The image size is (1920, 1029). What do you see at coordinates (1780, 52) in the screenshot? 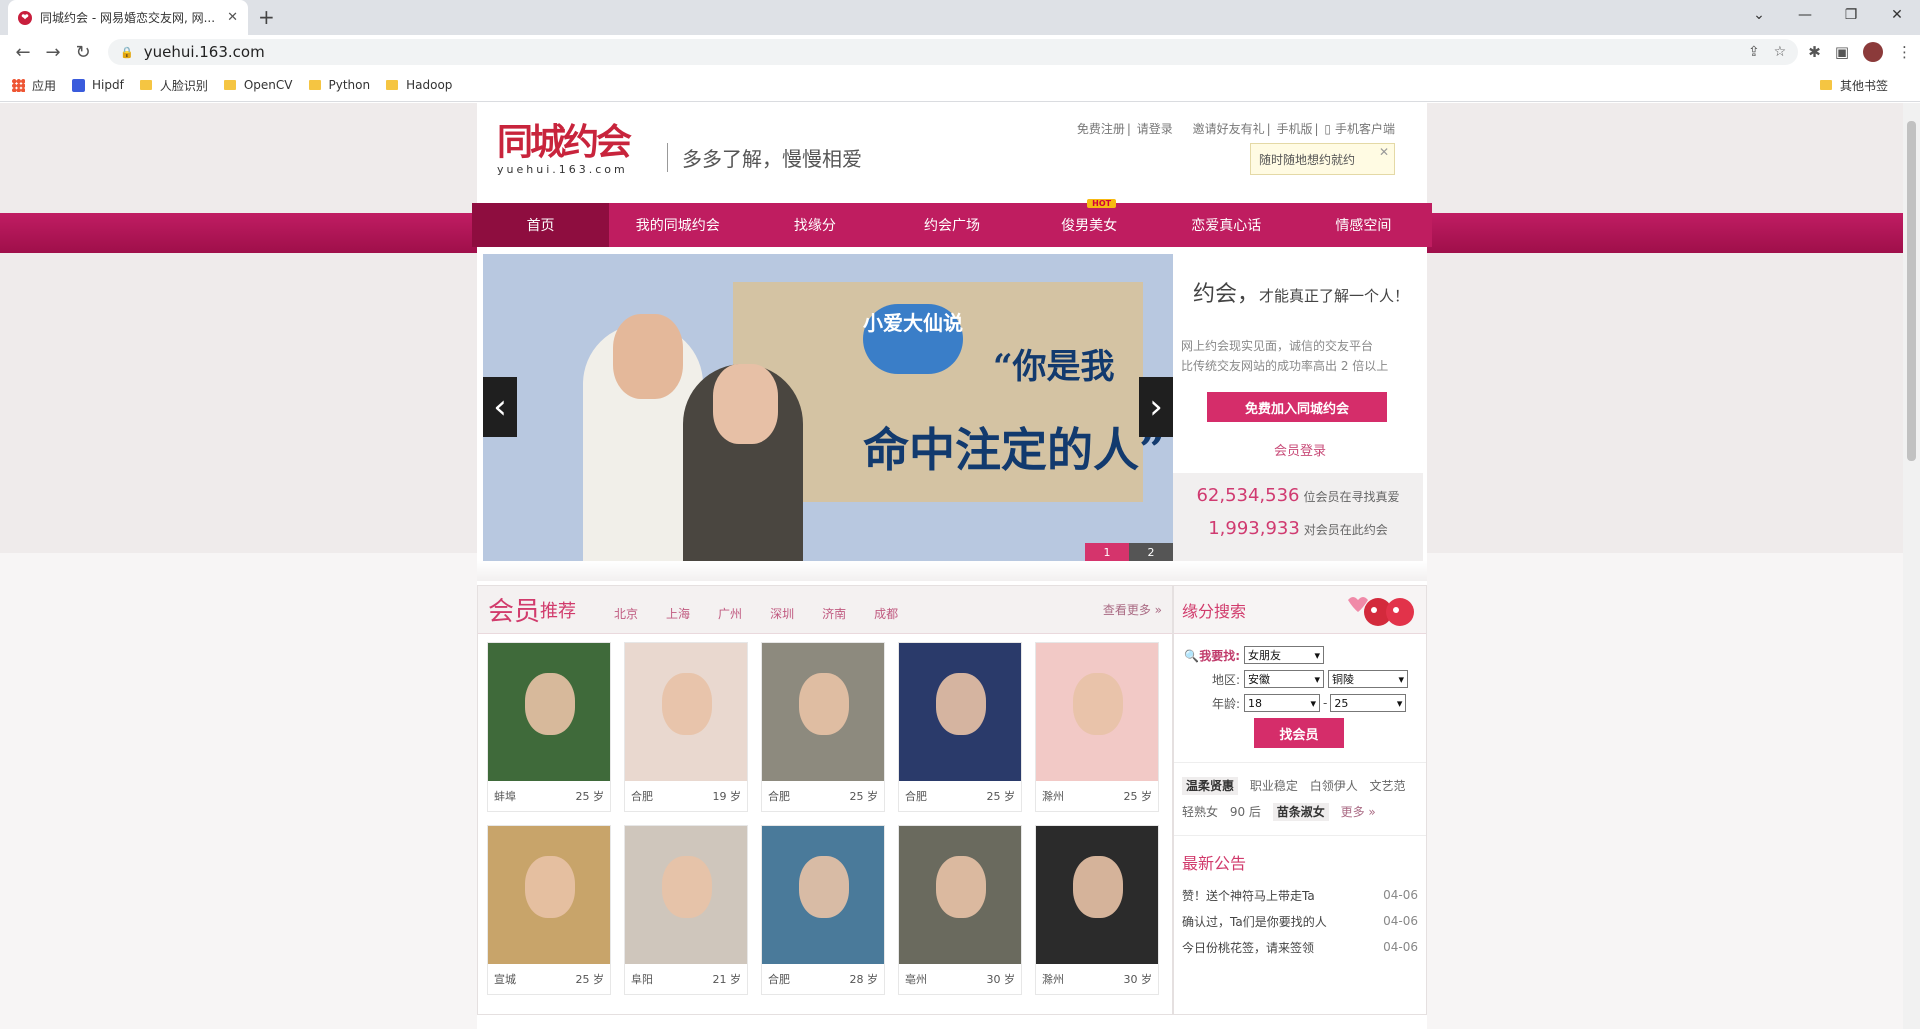
I see `bookmark-star-icon: ☆` at bounding box center [1780, 52].